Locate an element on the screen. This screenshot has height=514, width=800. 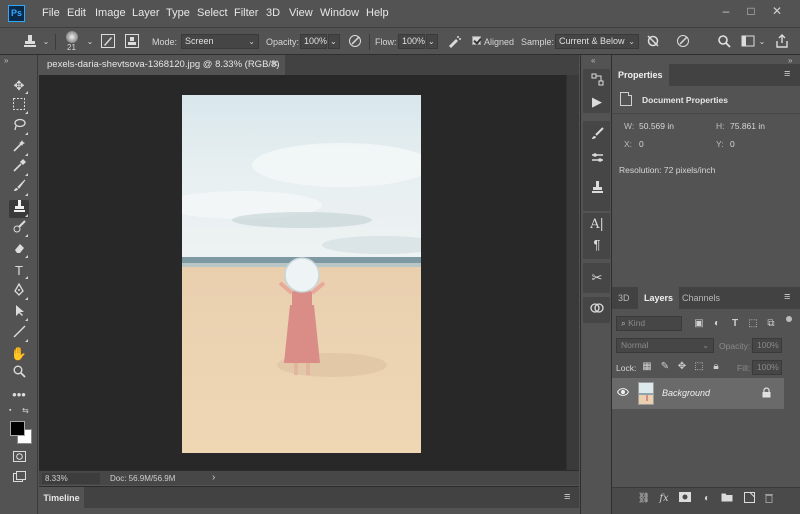
shape-filter-icon: ⬚ is located at coordinates (753, 324).